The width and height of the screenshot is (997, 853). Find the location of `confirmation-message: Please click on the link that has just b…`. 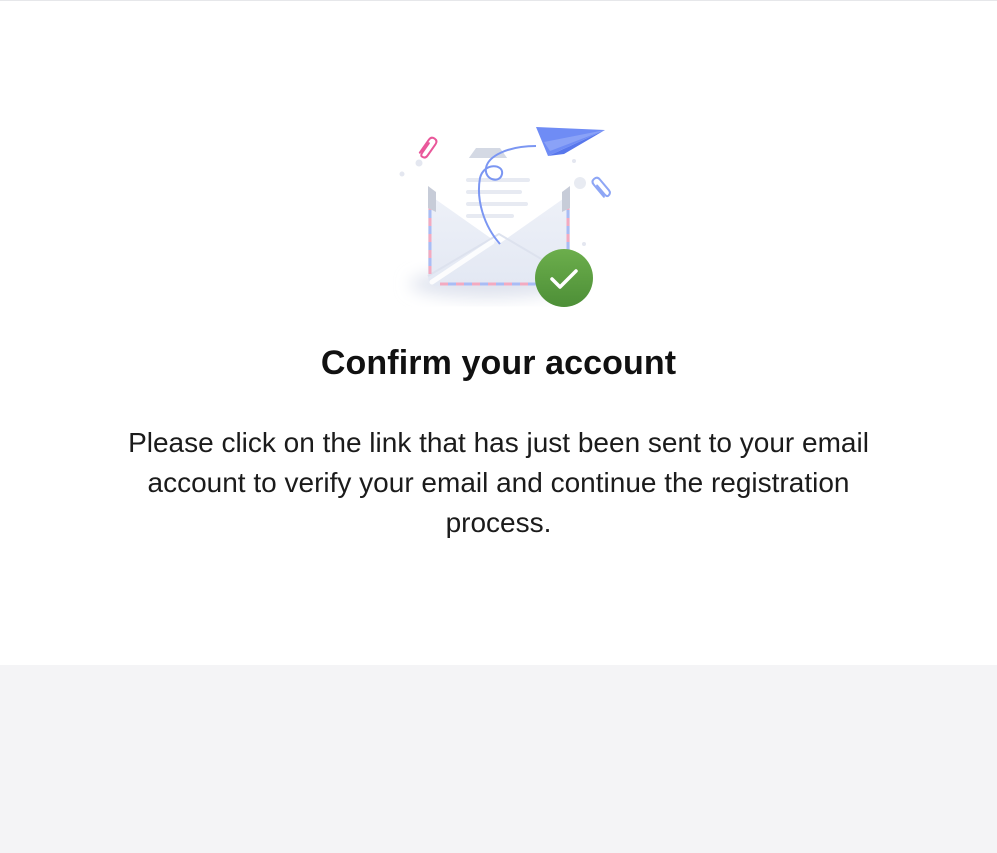

confirmation-message: Please click on the link that has just b… is located at coordinates (498, 482).